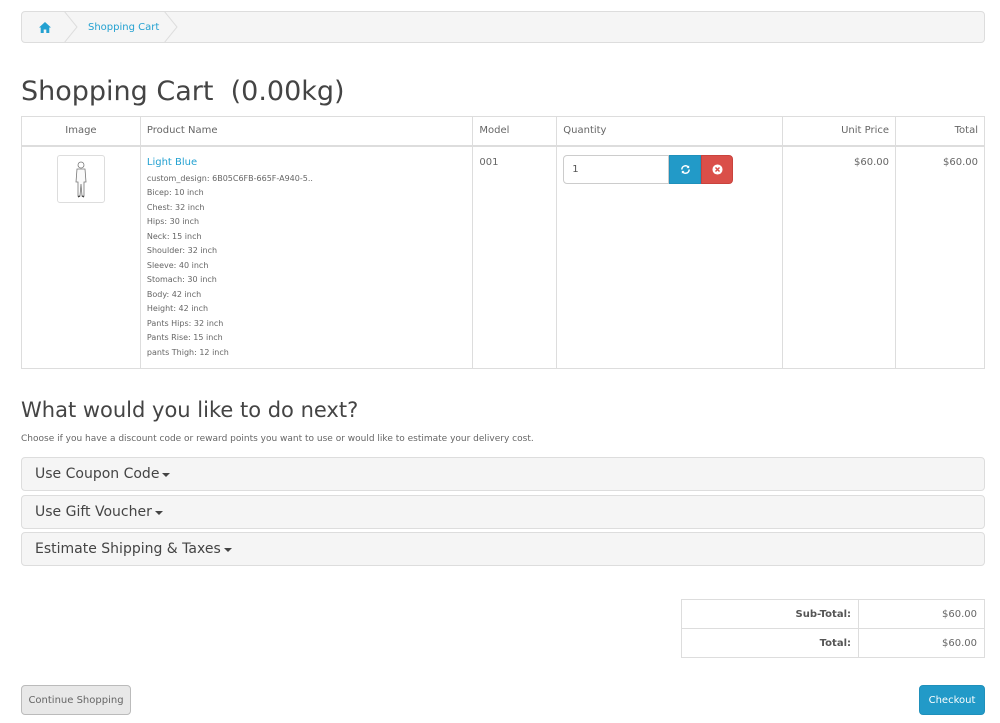  Describe the element at coordinates (616, 169) in the screenshot. I see `quantity-input` at that location.